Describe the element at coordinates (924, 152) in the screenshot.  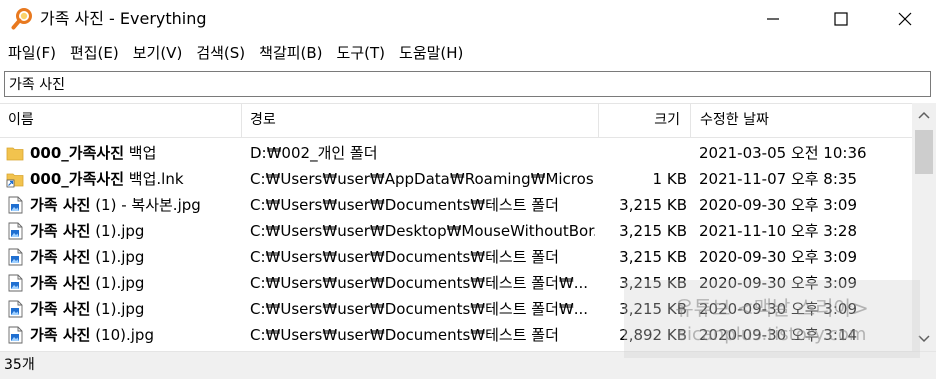
I see `scroll-thumb` at that location.